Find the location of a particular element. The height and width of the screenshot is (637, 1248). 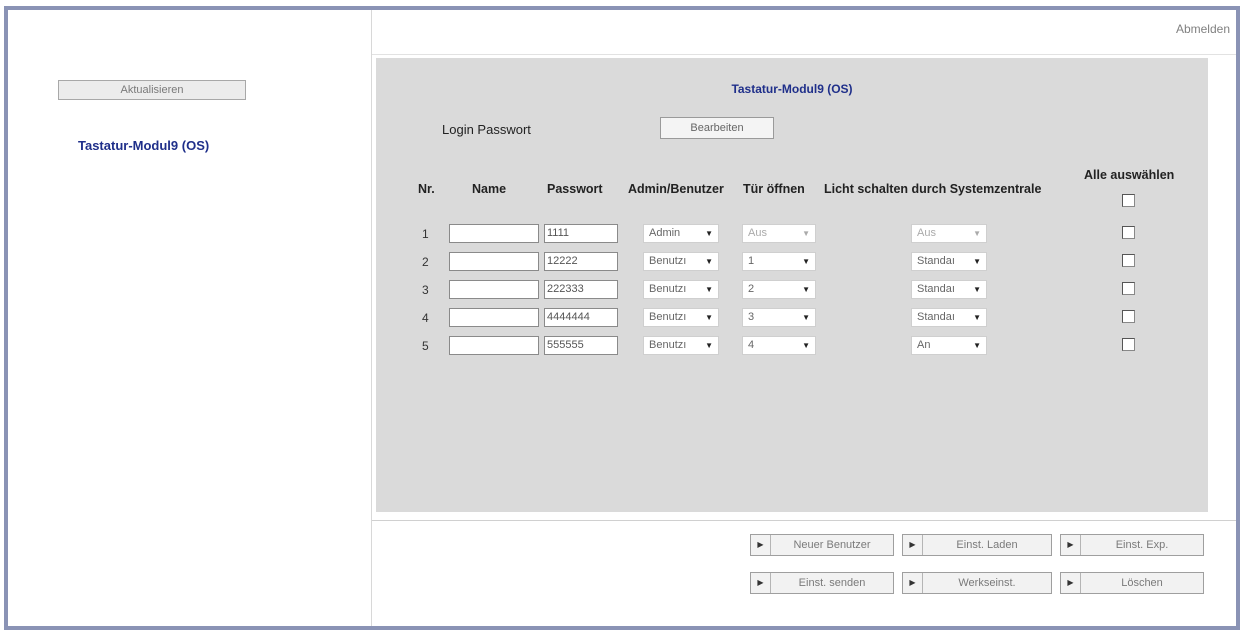

export-settings-button: ▶ Einst. Exp. is located at coordinates (1132, 545).